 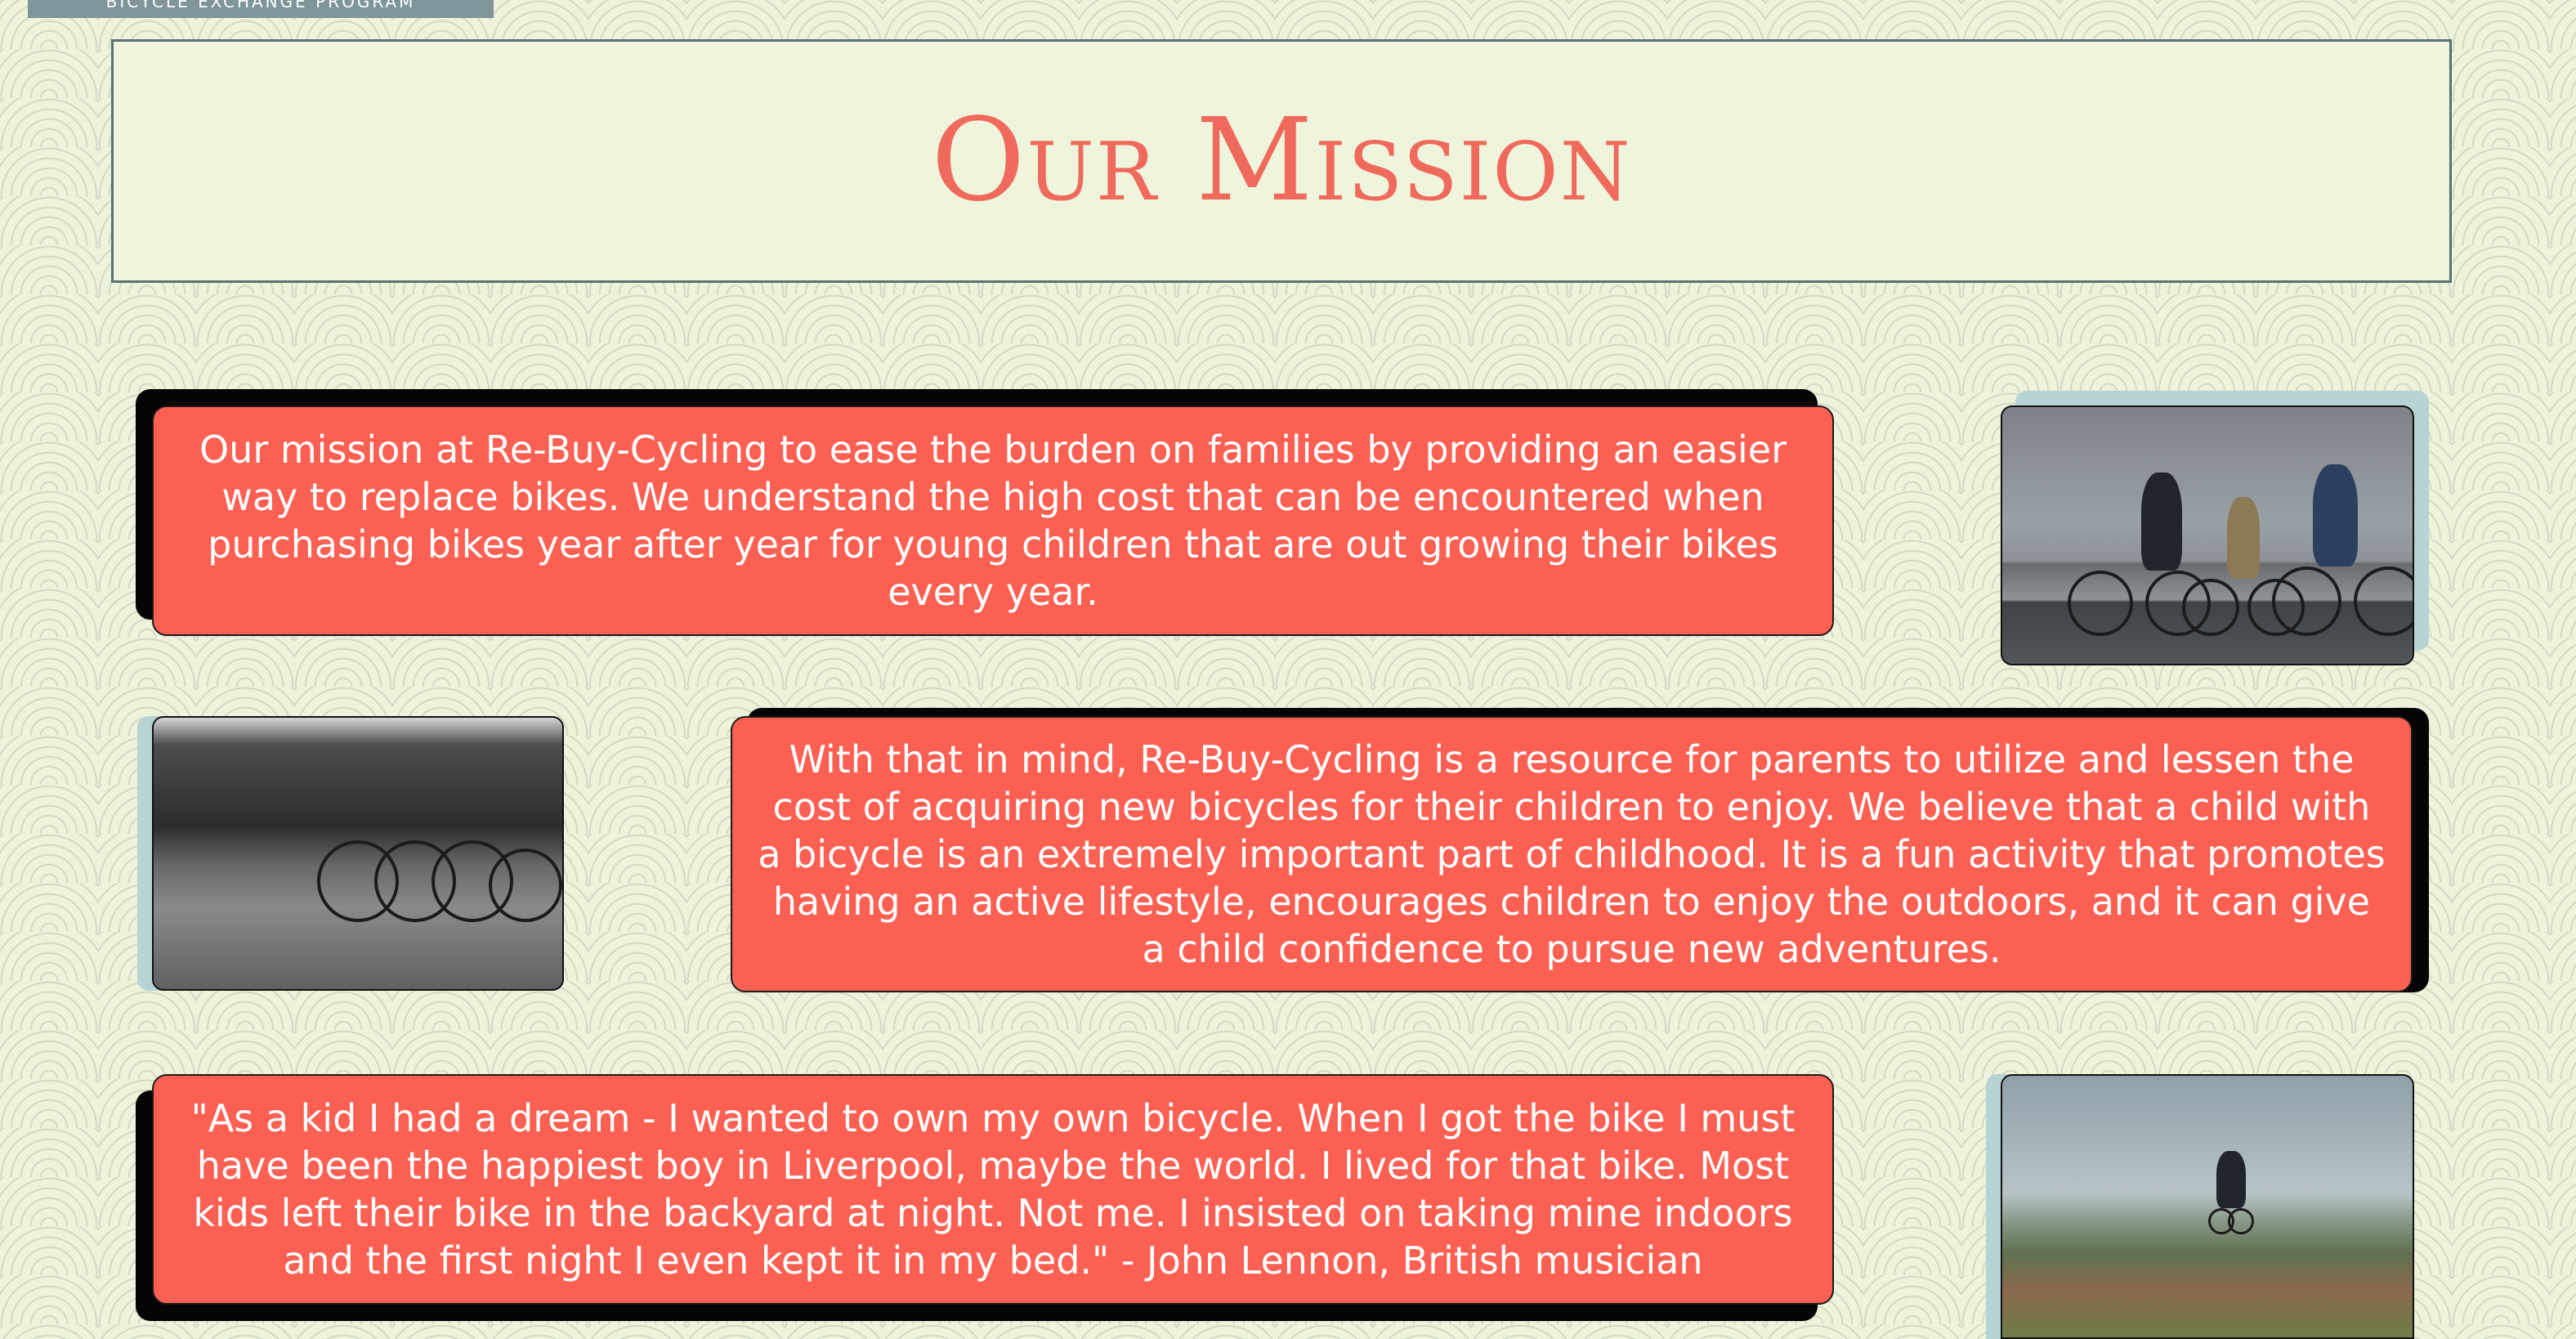 I want to click on family-cycling-photo, so click(x=2207, y=535).